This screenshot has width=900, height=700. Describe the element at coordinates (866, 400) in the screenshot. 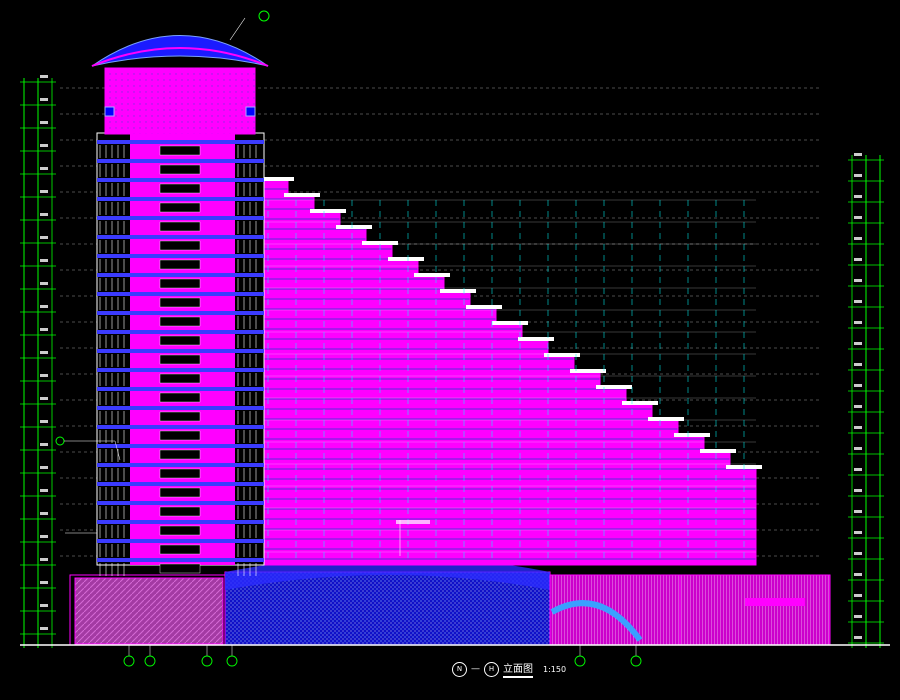

I see `right-dimension-chain` at that location.